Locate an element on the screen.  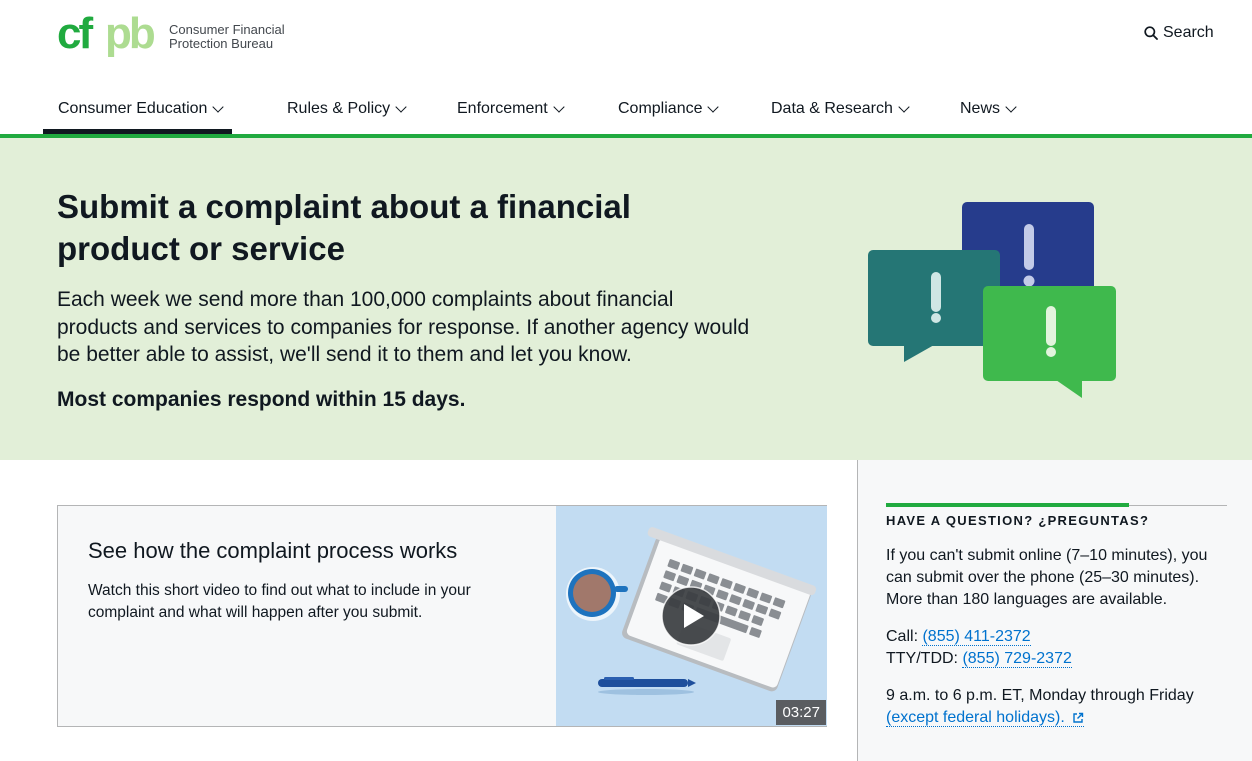
tty-label: TTY/TDD: is located at coordinates (922, 658).